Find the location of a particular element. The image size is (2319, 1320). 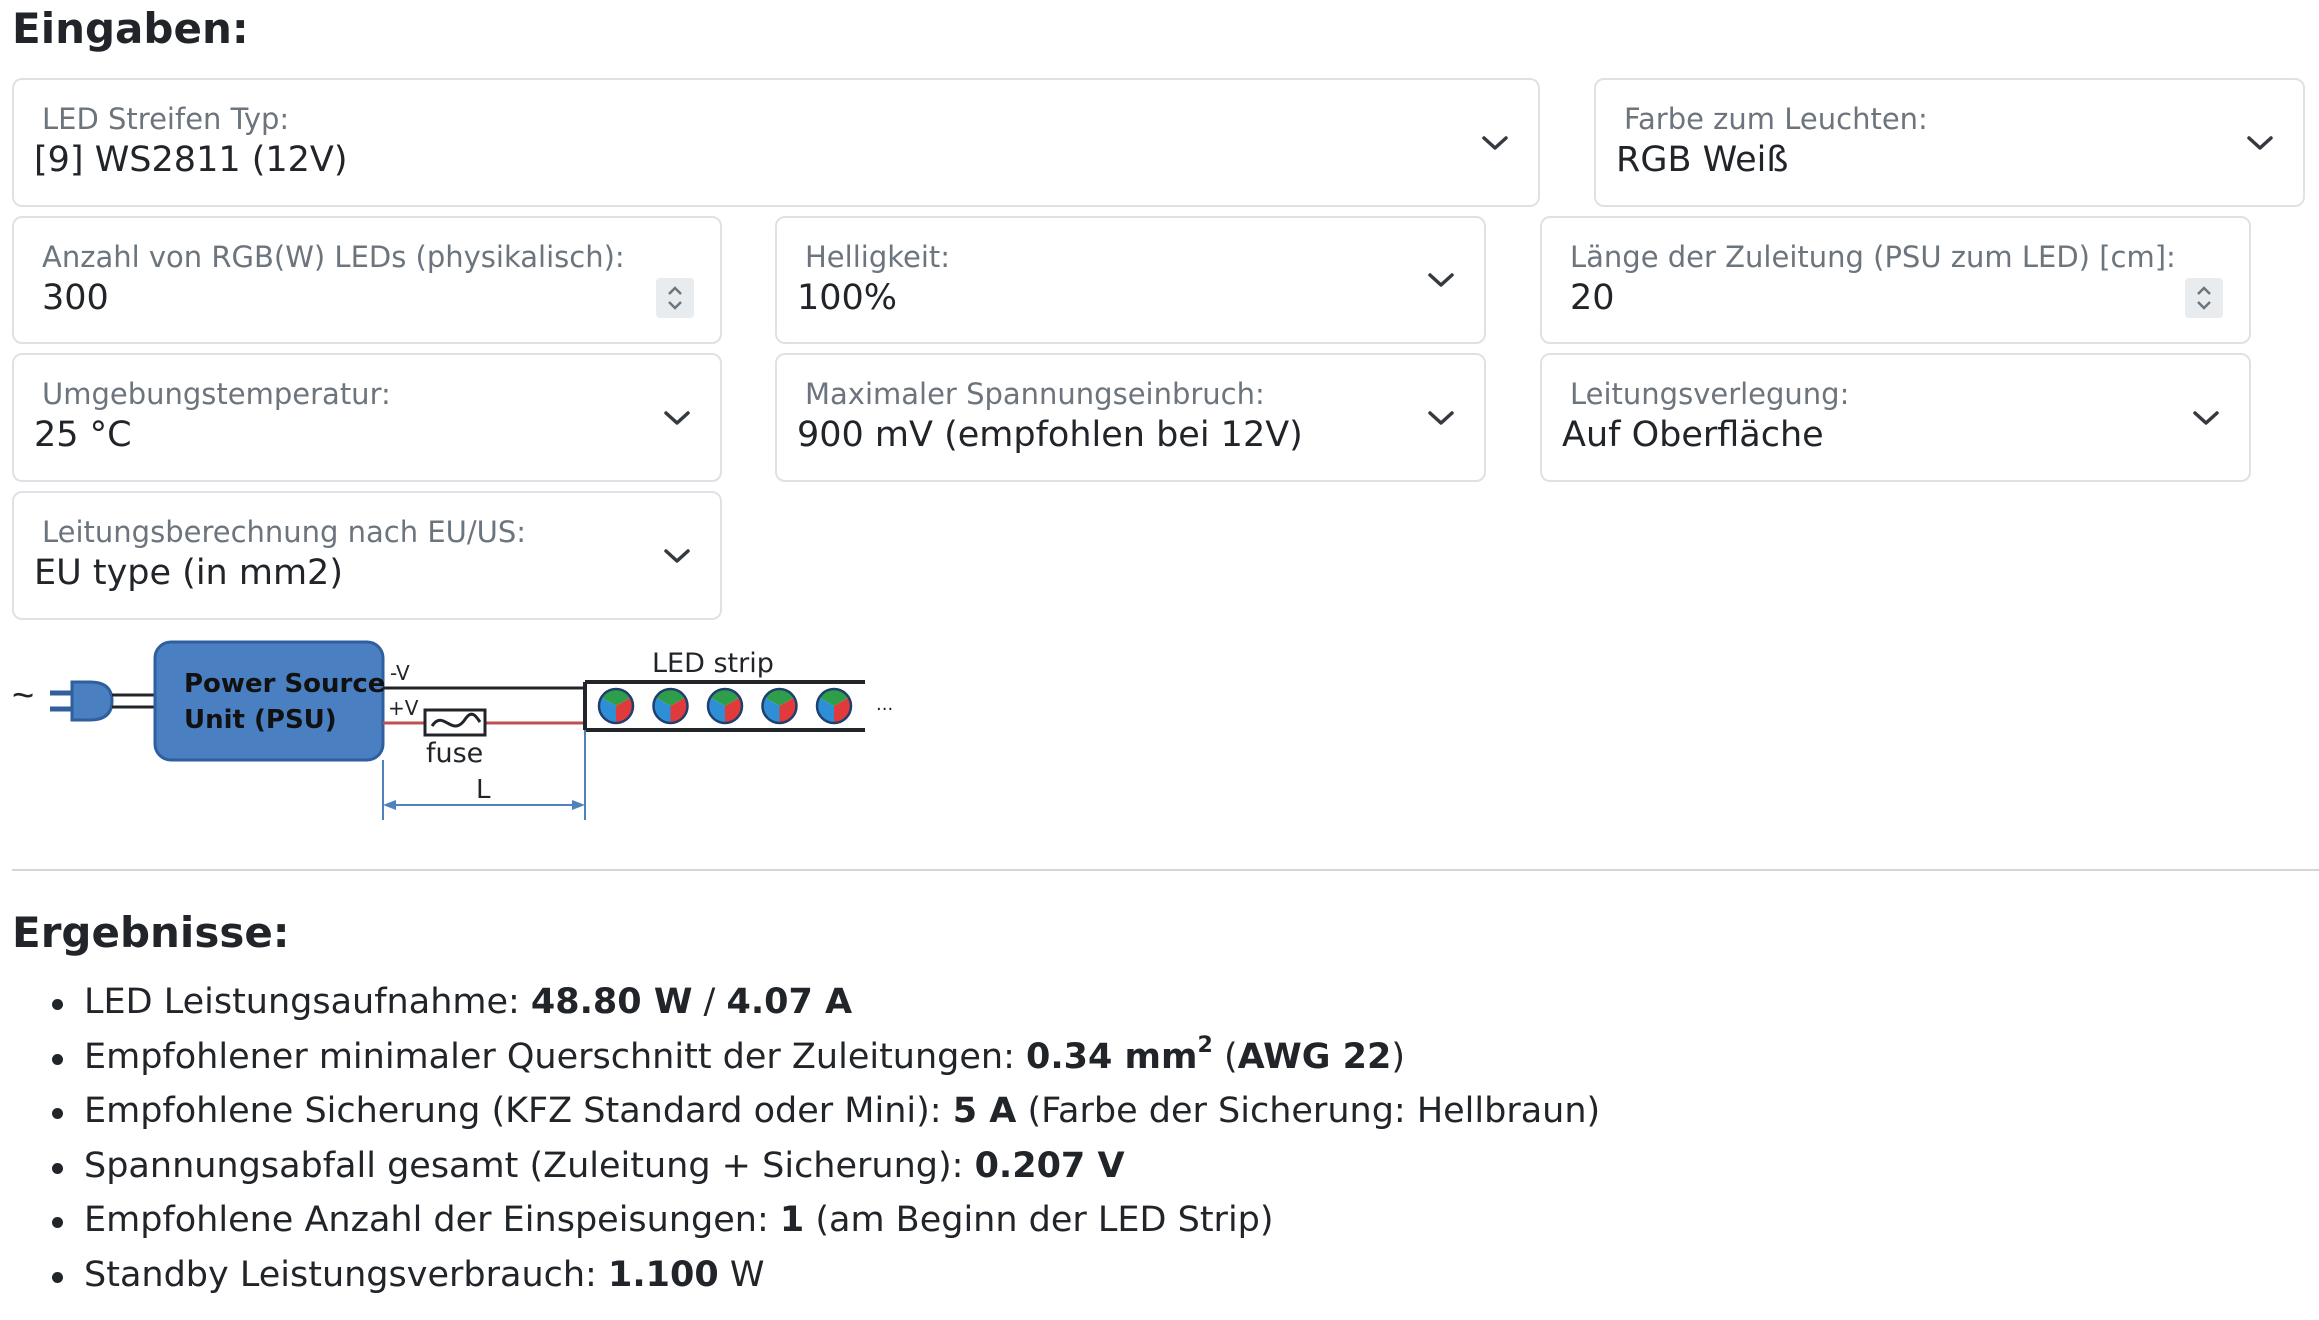

cable-standard-label: Leitungsberechnung nach EU/US: is located at coordinates (284, 532).